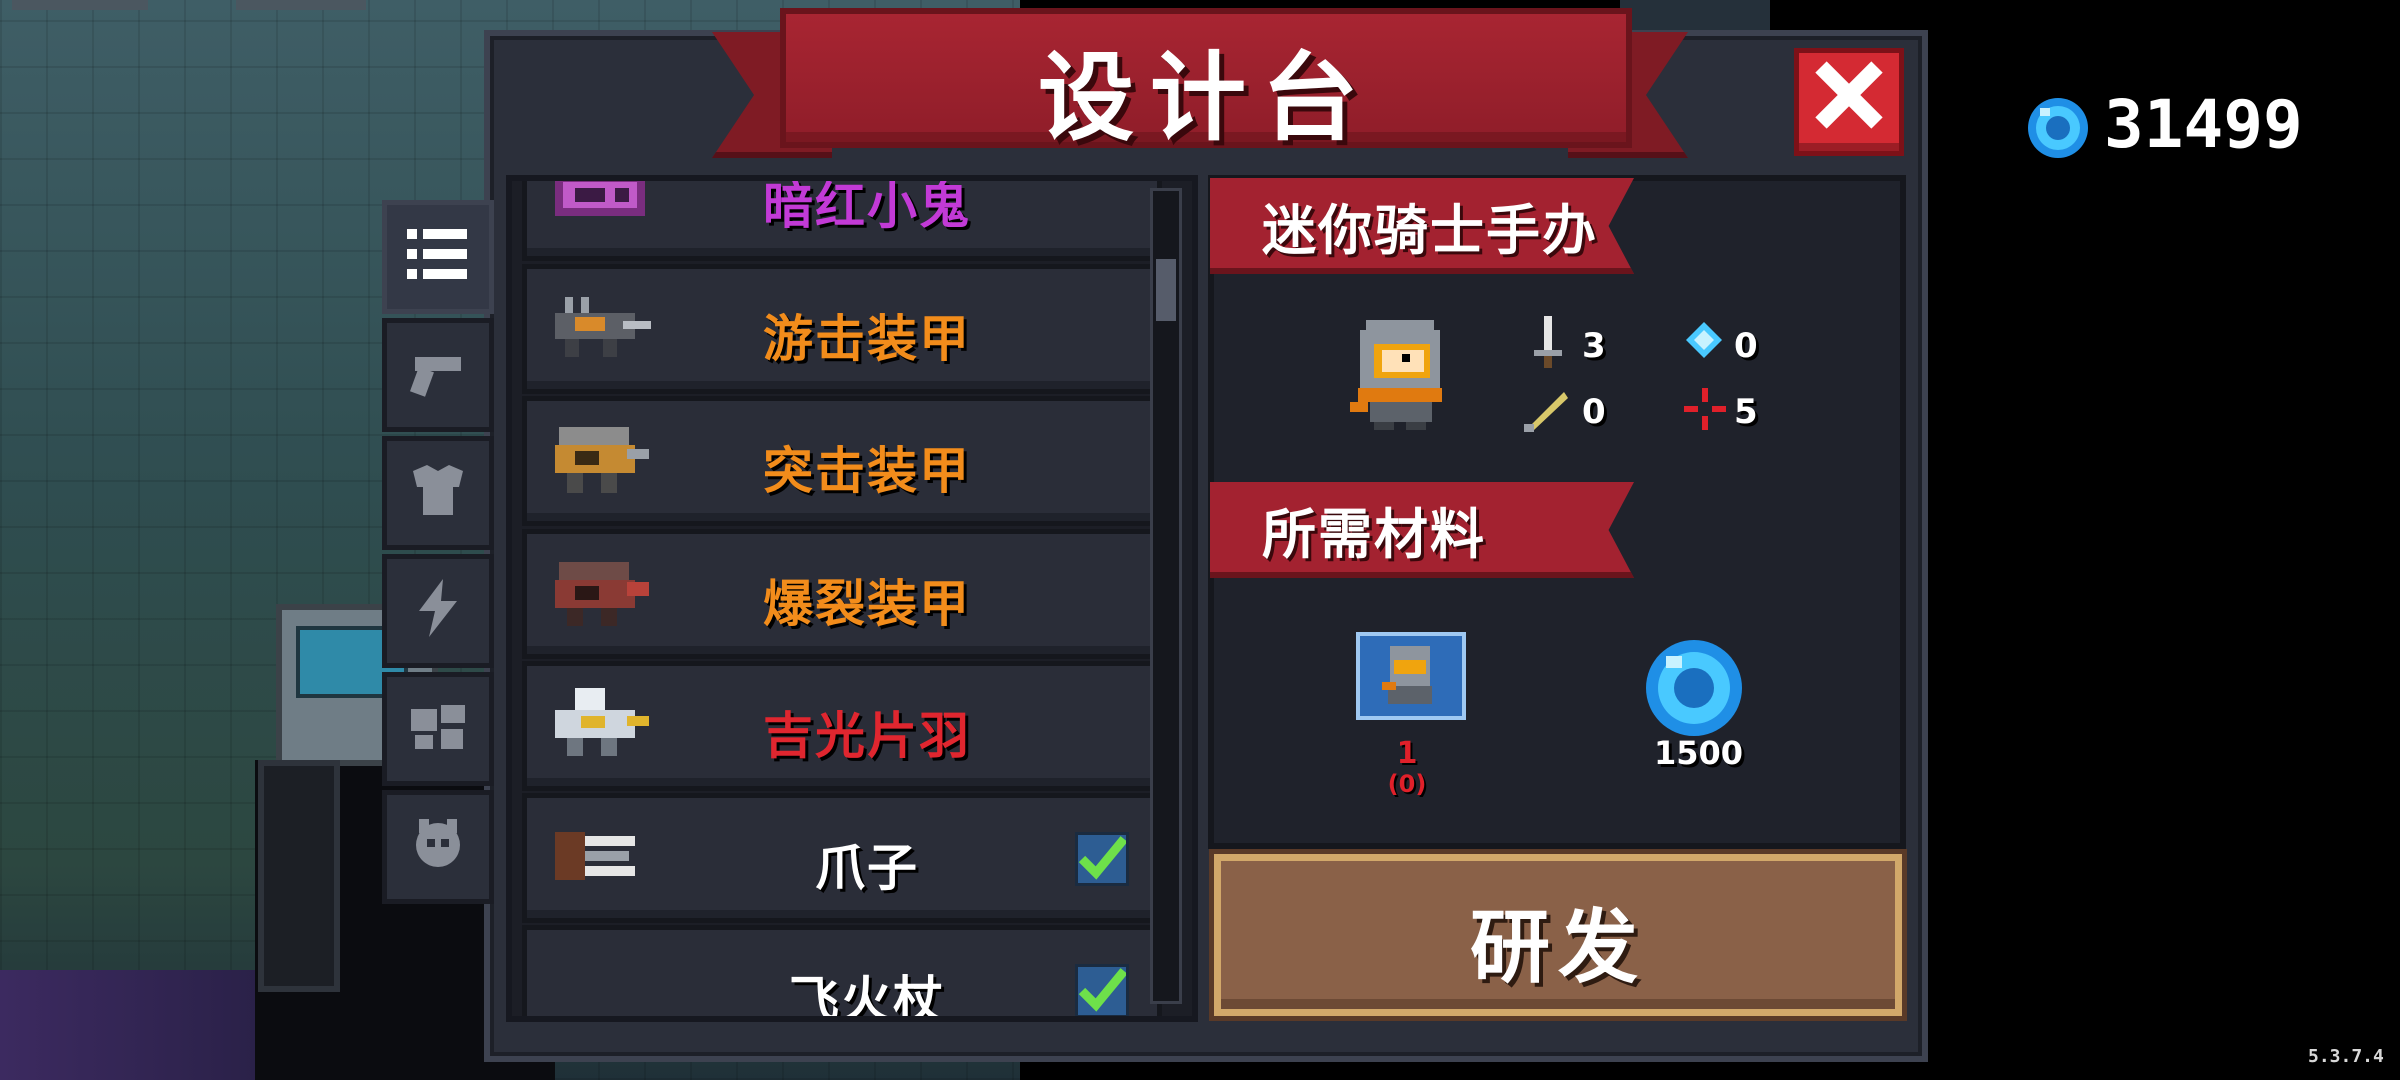 The height and width of the screenshot is (1080, 2400). I want to click on tab-pets, so click(438, 847).